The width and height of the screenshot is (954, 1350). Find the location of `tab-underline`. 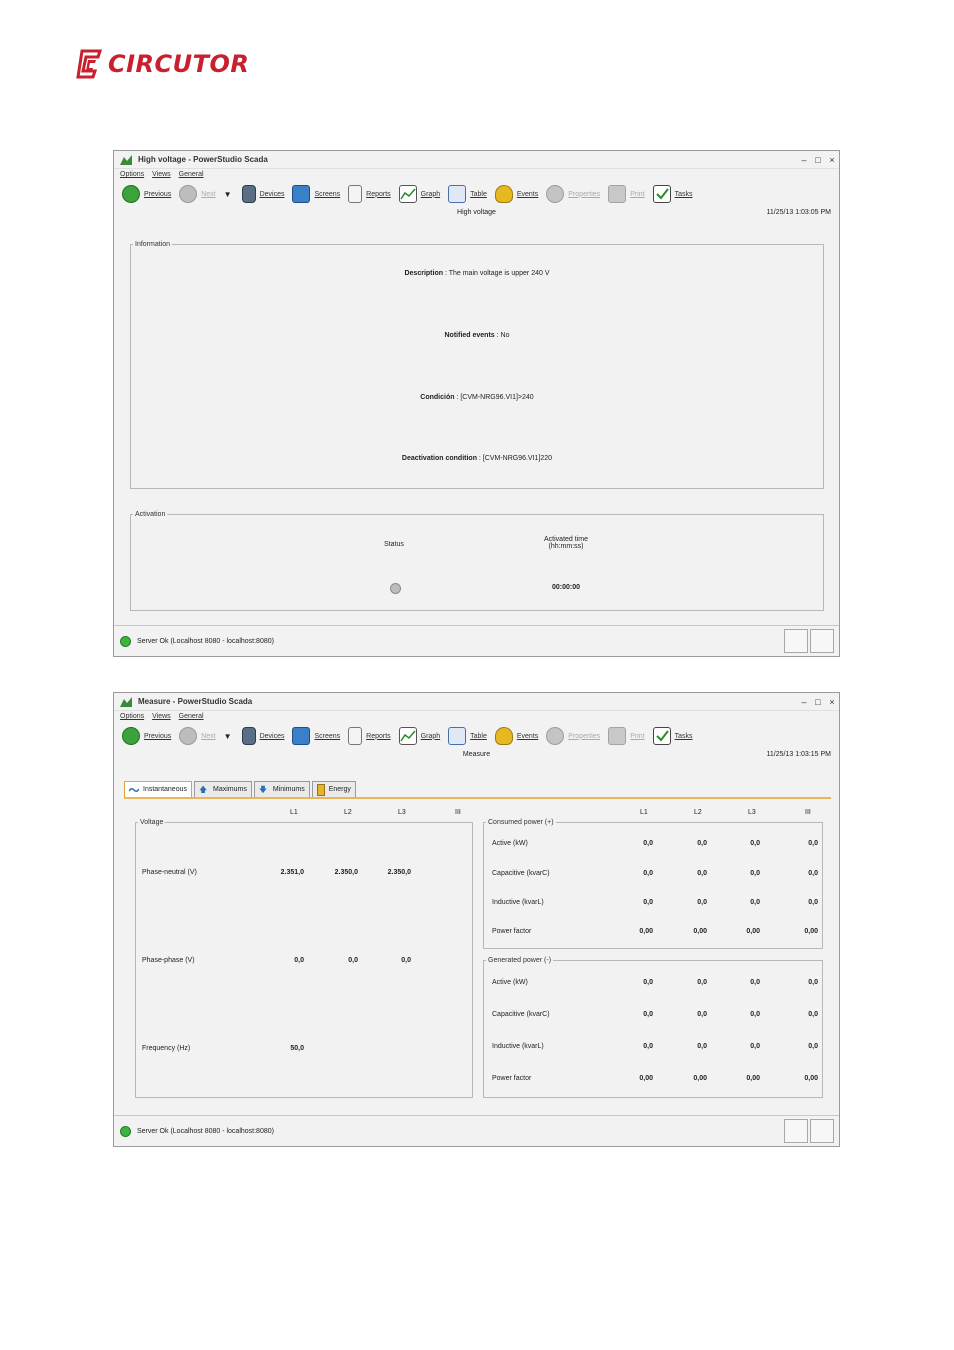

tab-underline is located at coordinates (477, 798).